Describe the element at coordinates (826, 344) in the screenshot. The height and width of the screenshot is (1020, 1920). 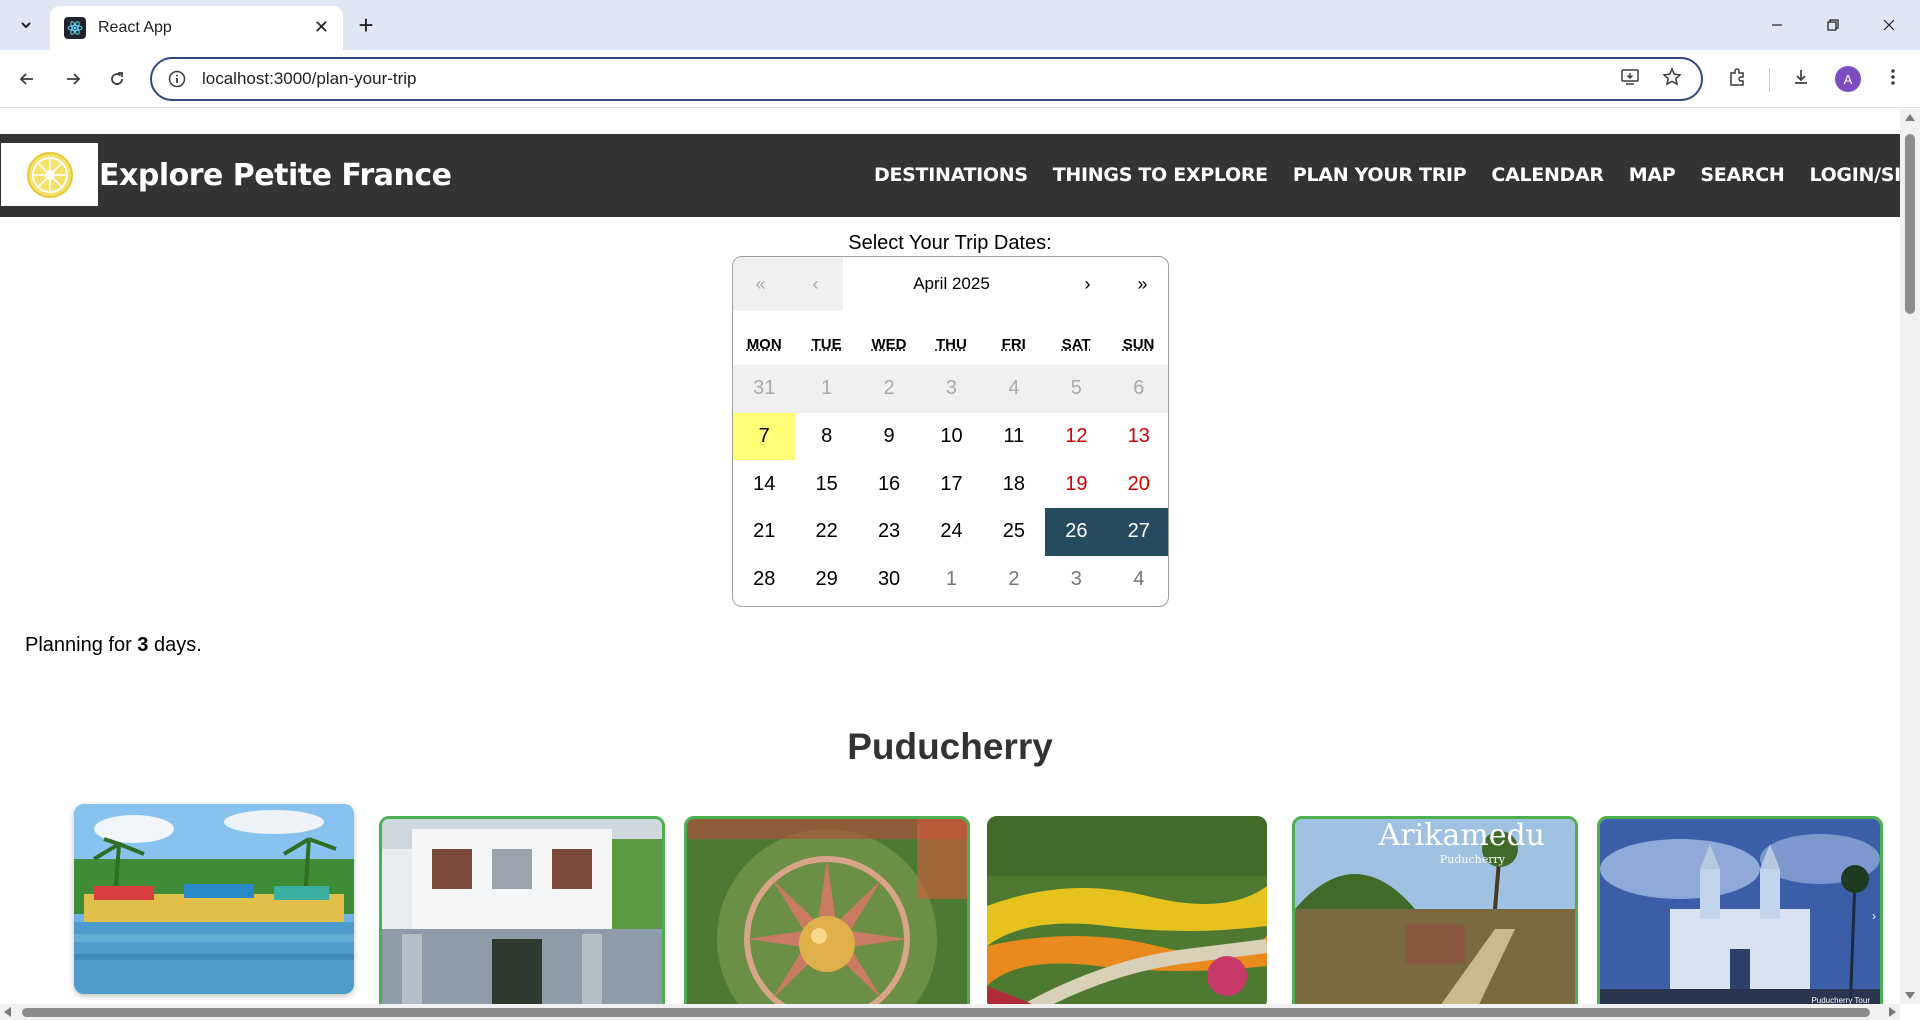
I see `weekday-header: TUE` at that location.